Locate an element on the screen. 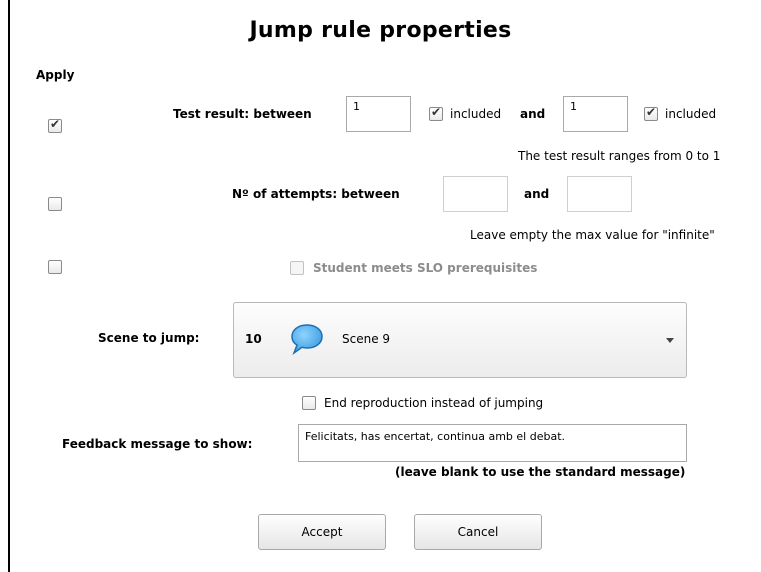  chevron-down-icon is located at coordinates (670, 340).